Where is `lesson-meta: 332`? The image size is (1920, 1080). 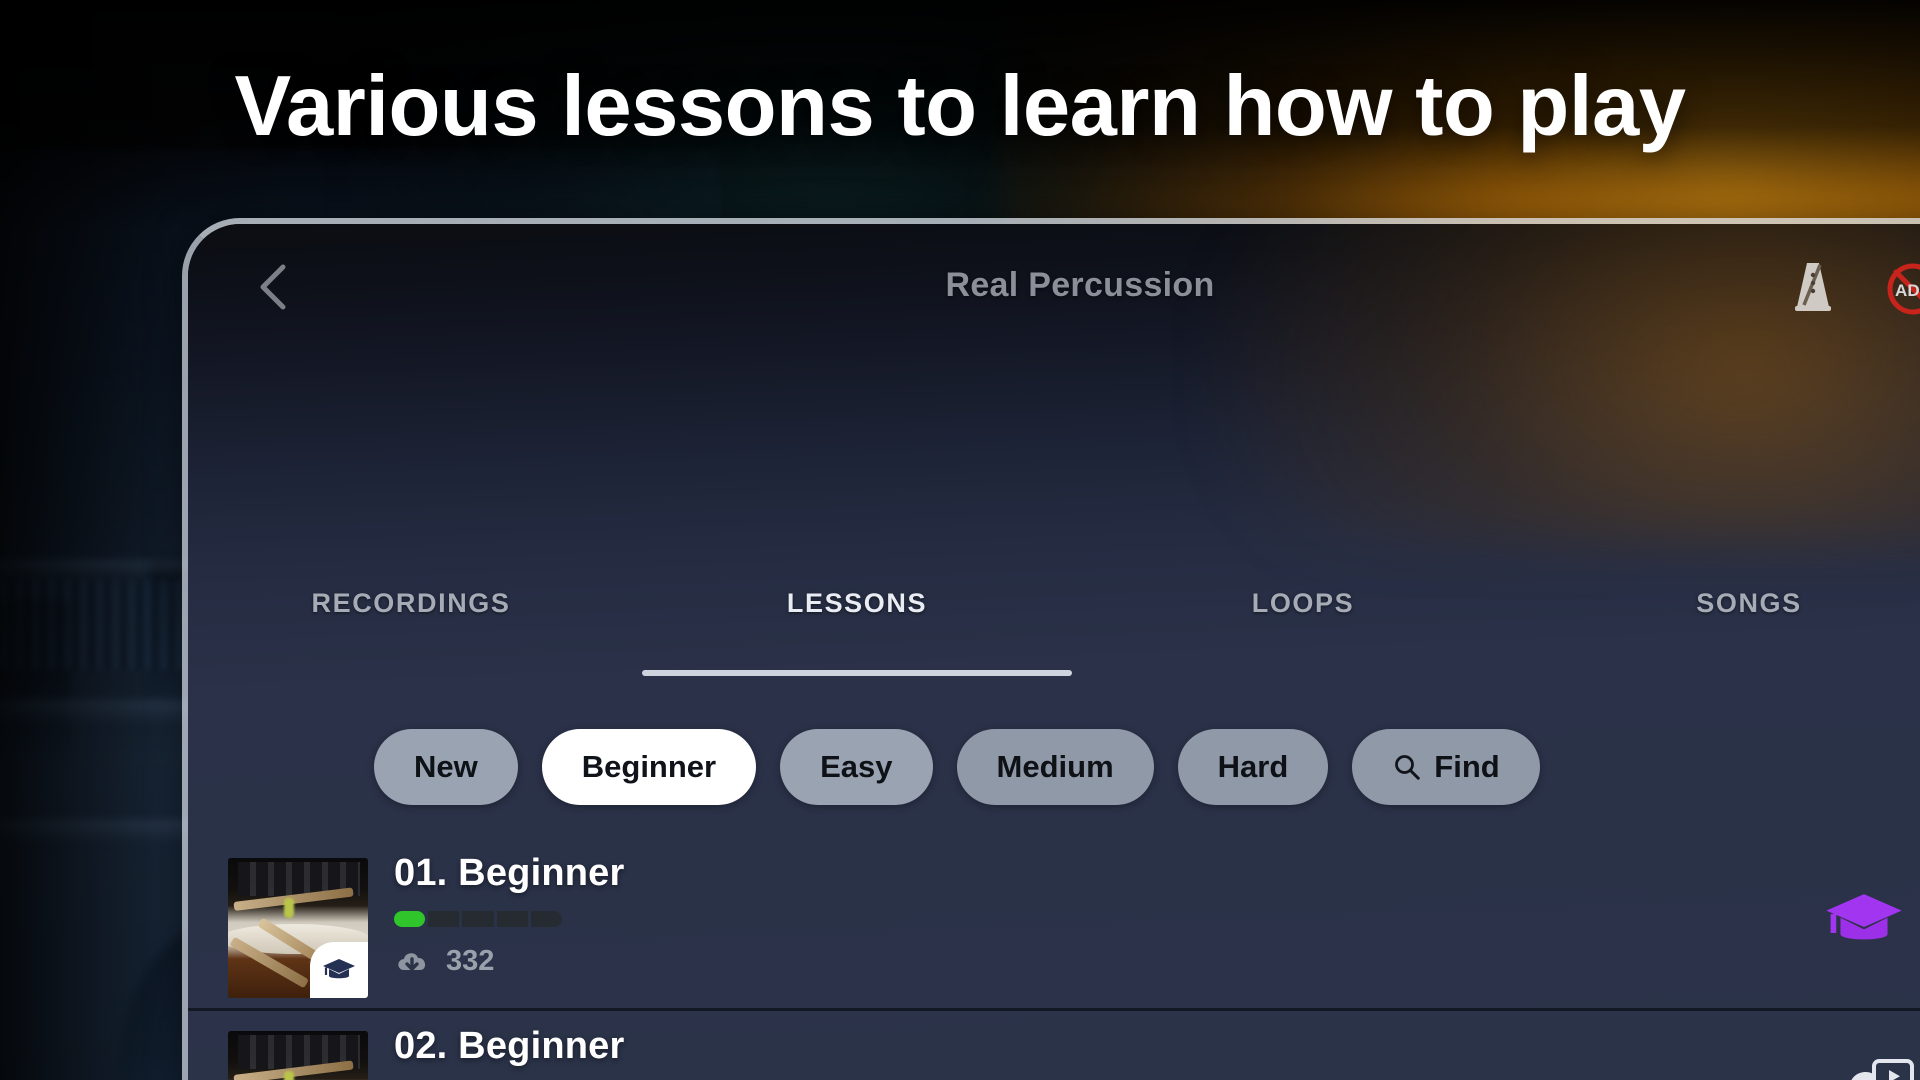
lesson-meta: 332 is located at coordinates (509, 961).